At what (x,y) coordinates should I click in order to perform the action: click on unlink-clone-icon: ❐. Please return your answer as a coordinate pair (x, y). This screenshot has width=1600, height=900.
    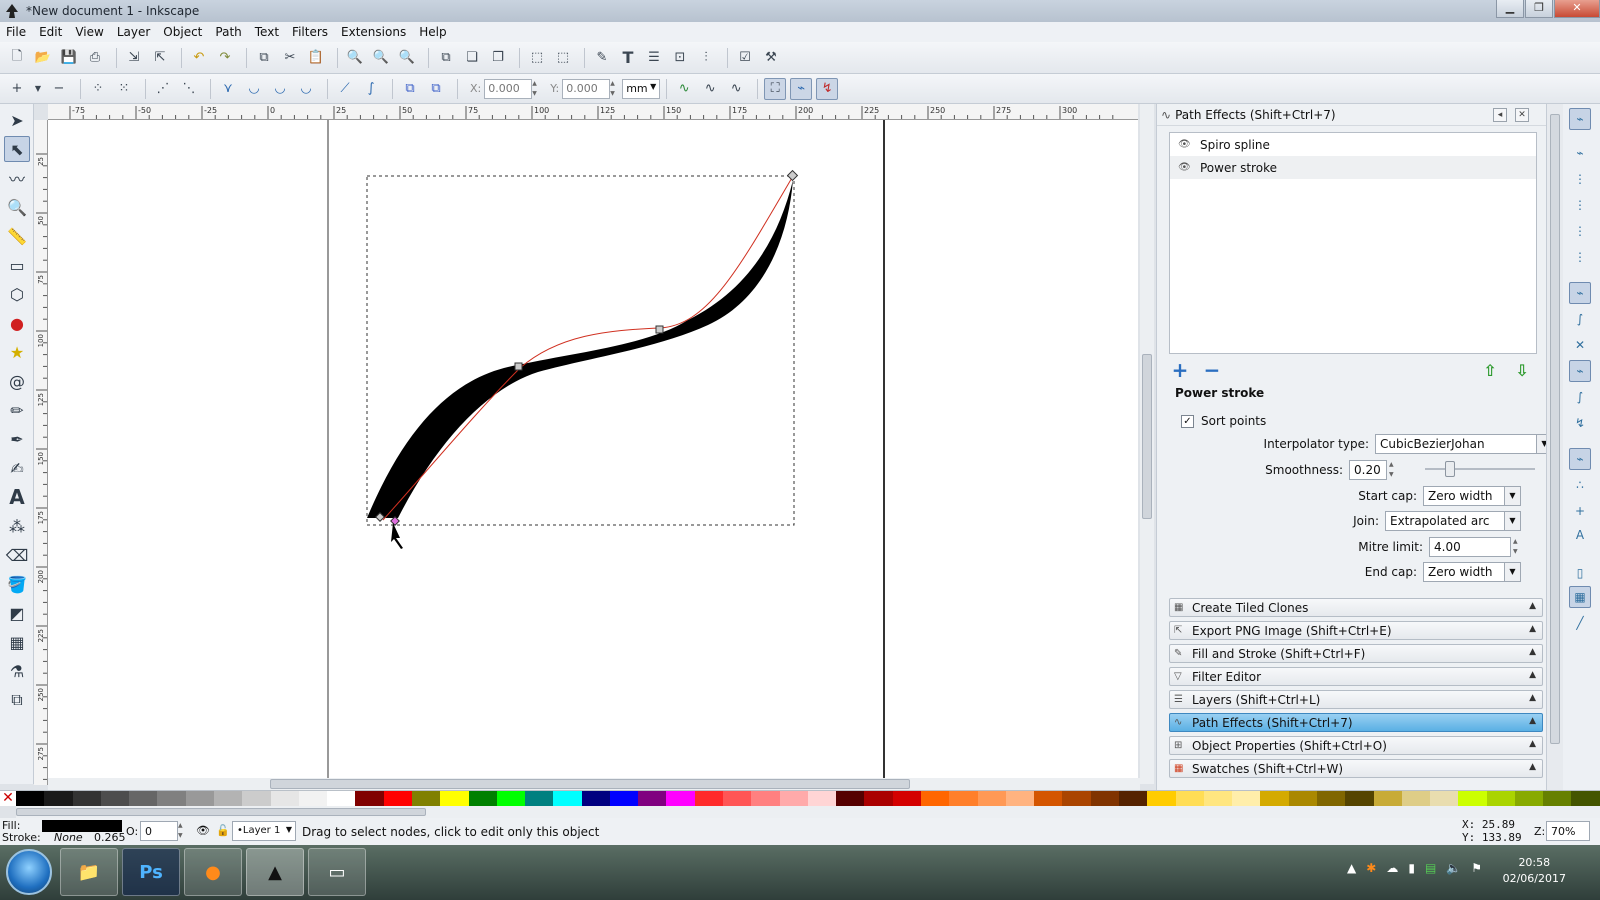
    Looking at the image, I should click on (498, 58).